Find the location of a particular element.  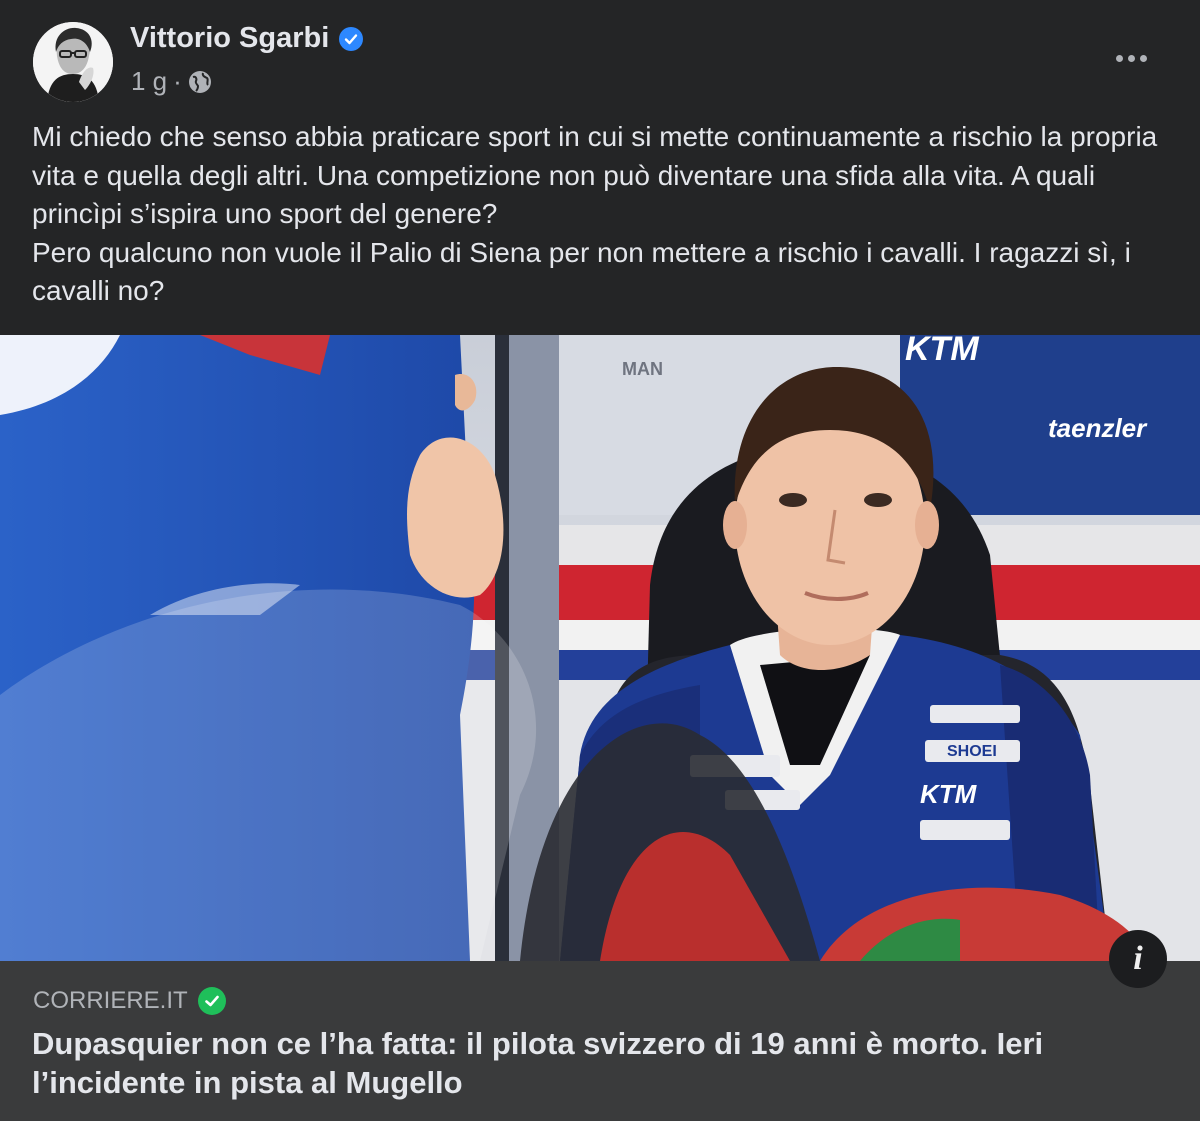

domain-verified-icon is located at coordinates (211, 1001).